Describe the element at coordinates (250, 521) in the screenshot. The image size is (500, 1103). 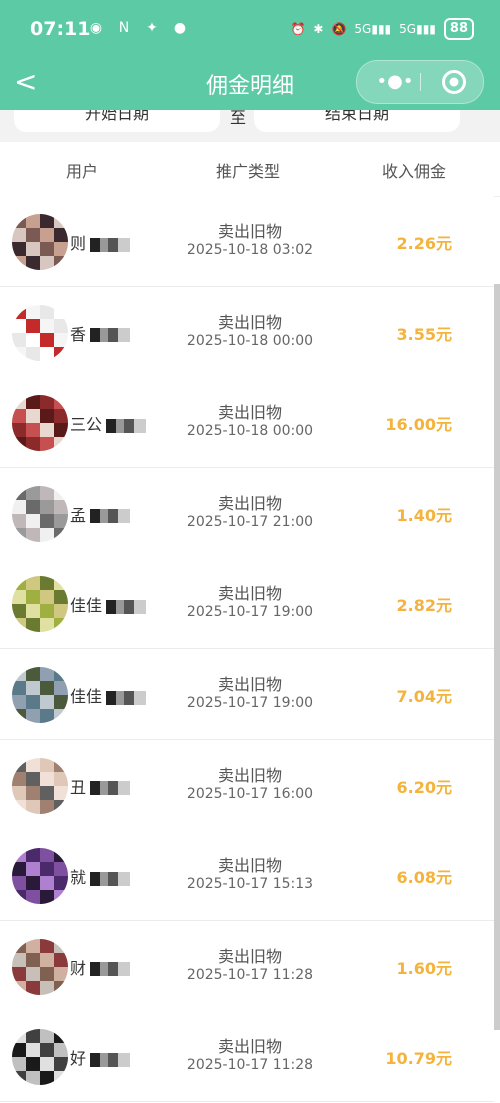
I see `timestamp: 2025-10-17 21:00` at that location.